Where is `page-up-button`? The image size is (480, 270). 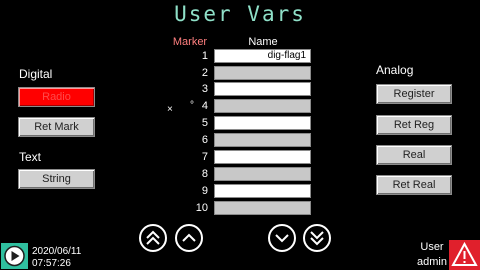
page-up-button is located at coordinates (153, 238).